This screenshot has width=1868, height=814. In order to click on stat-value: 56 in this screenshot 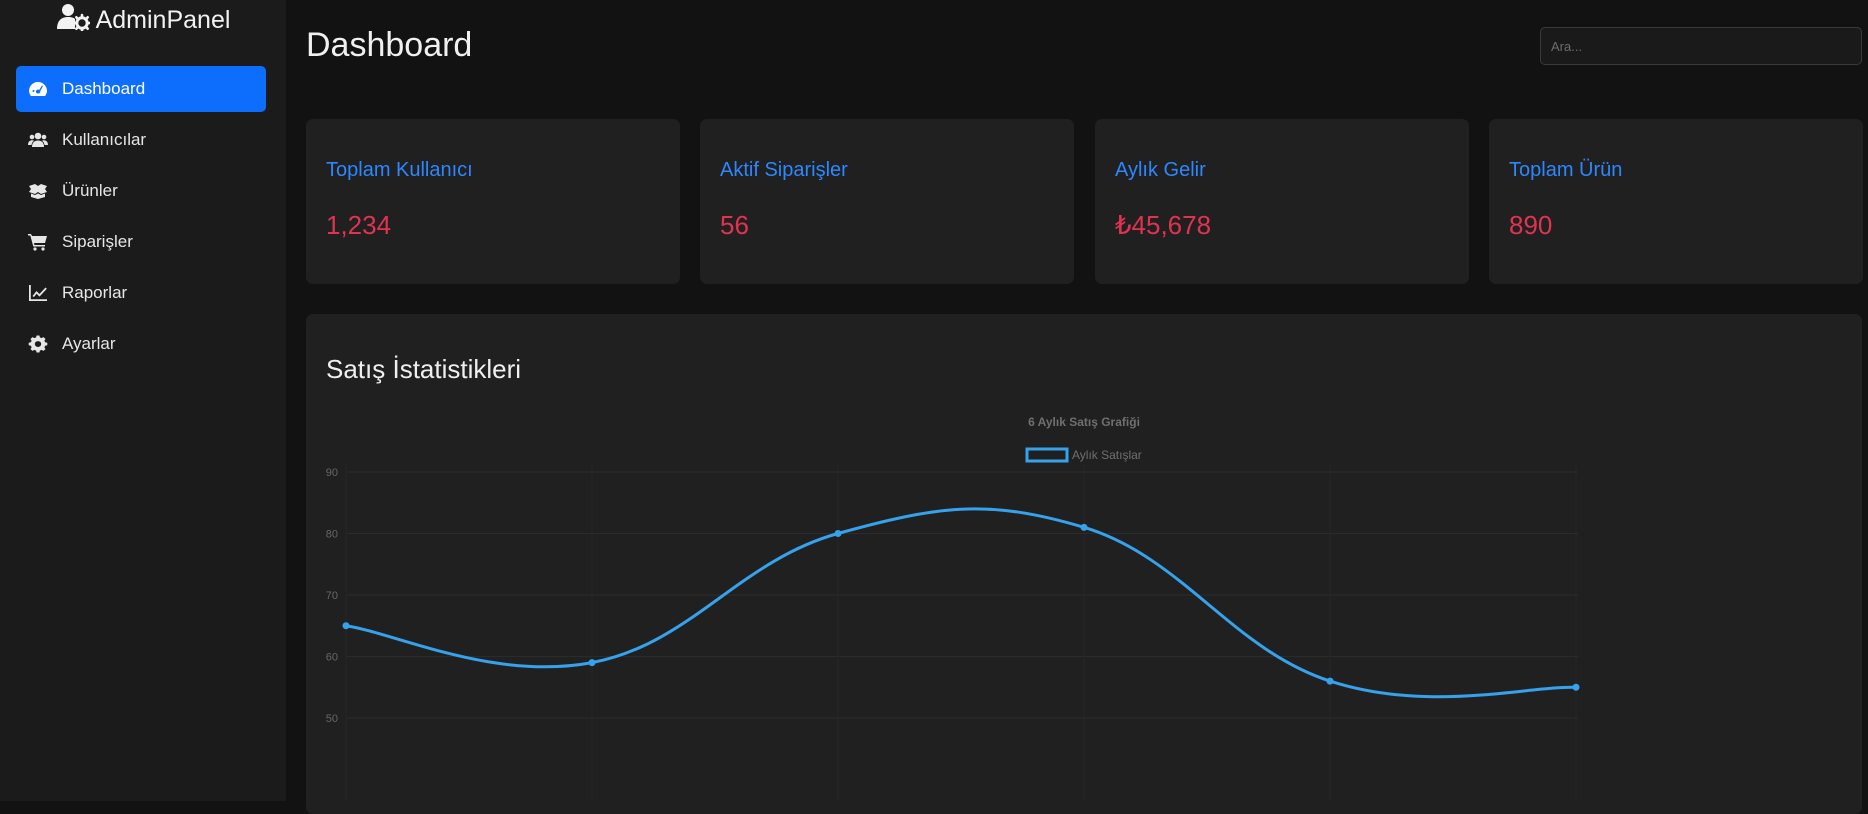, I will do `click(734, 225)`.